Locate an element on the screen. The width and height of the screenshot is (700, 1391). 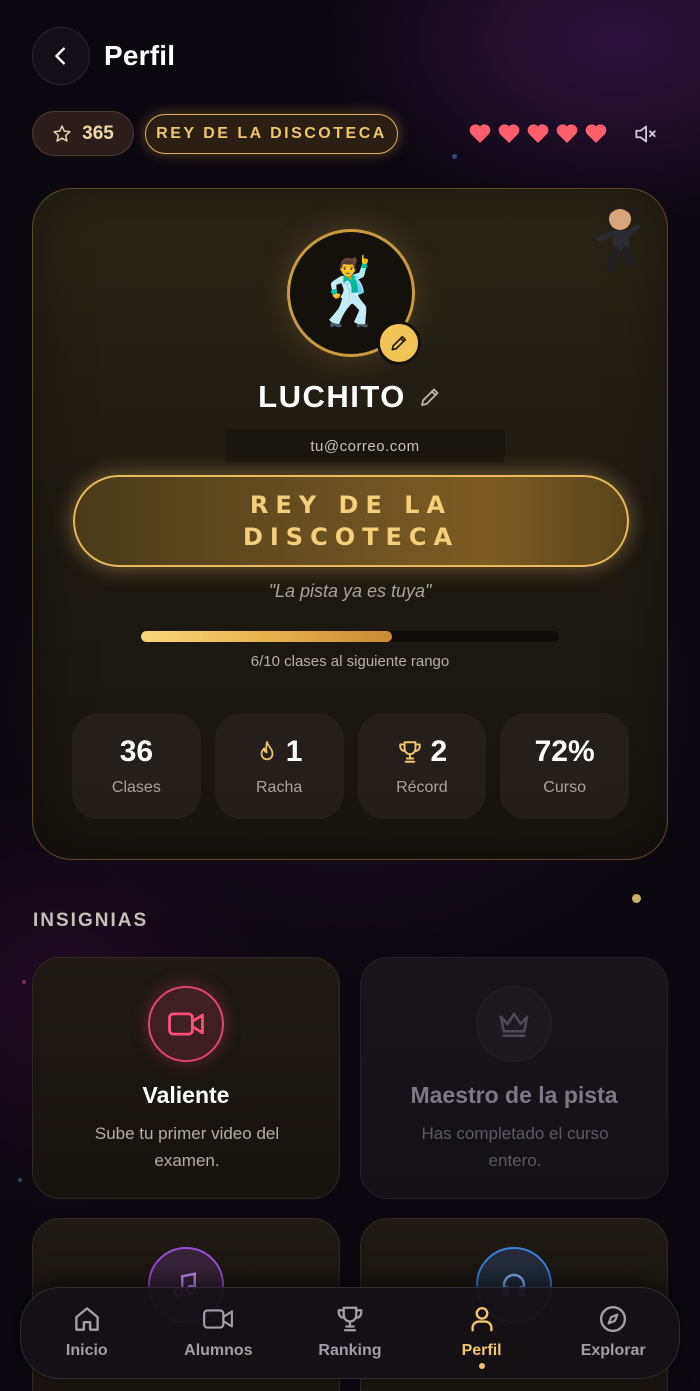
header: Perfil is located at coordinates (103, 56).